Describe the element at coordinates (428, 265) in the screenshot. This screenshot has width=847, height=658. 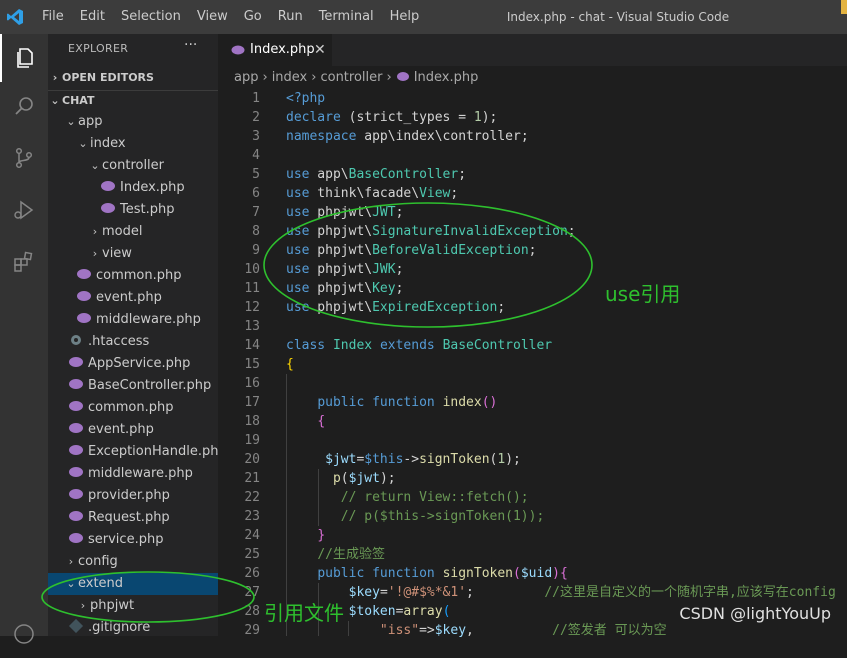
I see `use-highlight-ellipse` at that location.